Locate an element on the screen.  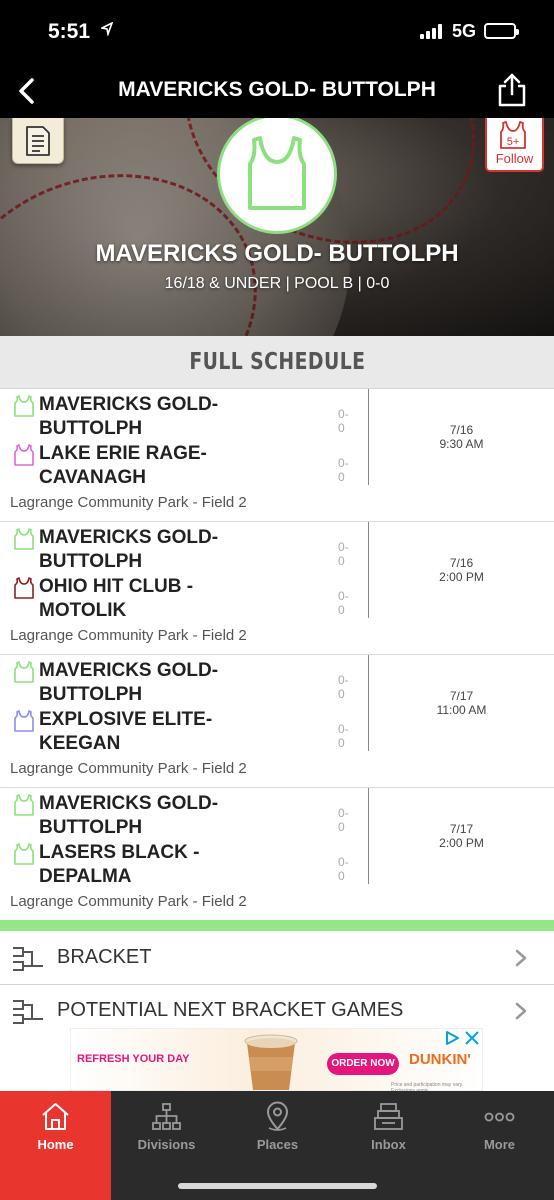
away-team-row: EXPLOSIVE ELITE- KEEGAN 0-0 is located at coordinates (180, 730).